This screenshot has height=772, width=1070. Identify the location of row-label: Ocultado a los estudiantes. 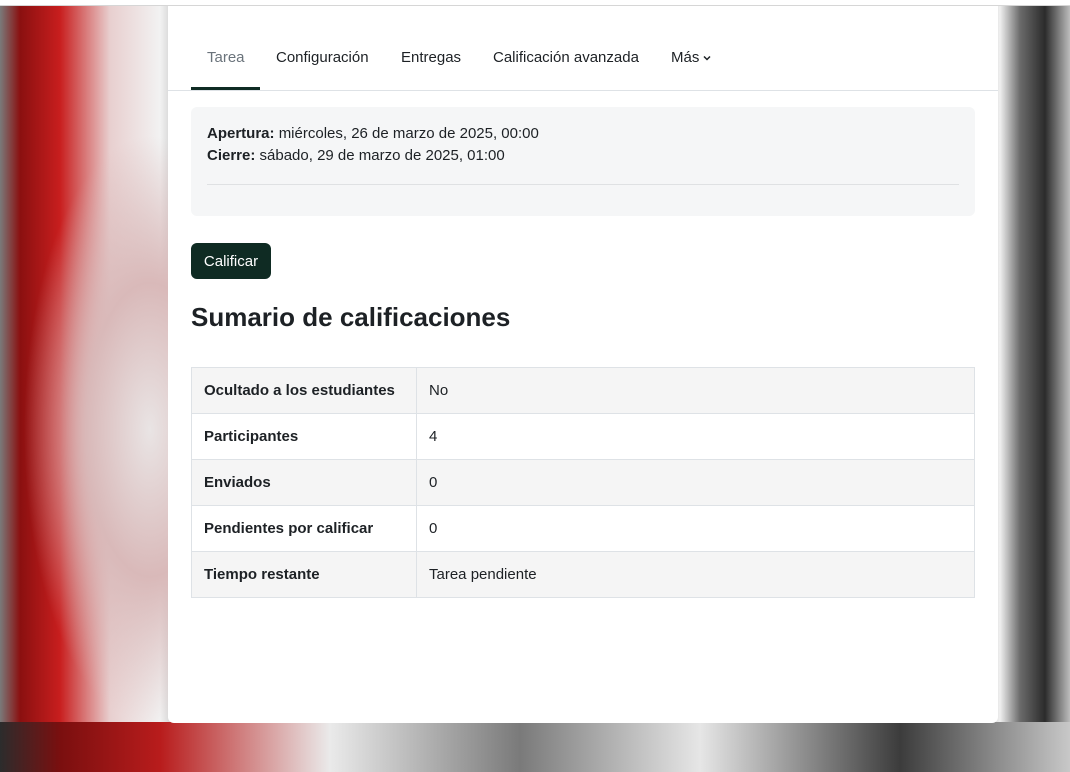
(304, 390).